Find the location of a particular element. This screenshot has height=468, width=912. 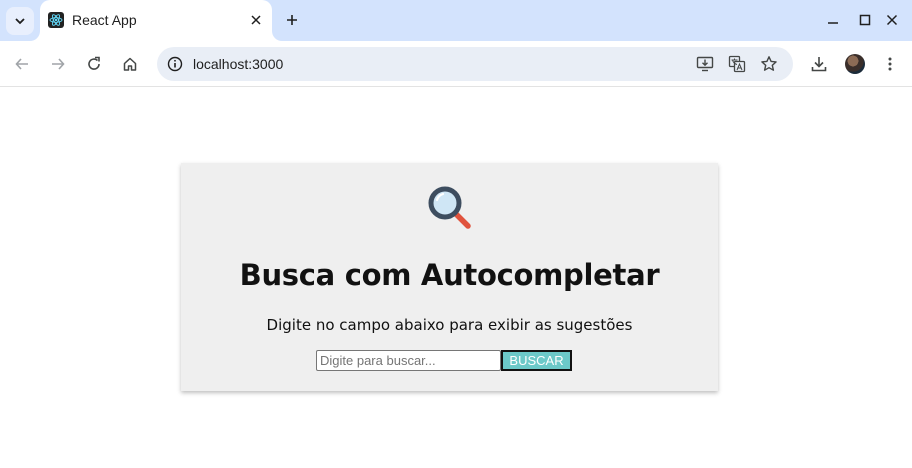

tab-react-app: React App is located at coordinates (156, 20).